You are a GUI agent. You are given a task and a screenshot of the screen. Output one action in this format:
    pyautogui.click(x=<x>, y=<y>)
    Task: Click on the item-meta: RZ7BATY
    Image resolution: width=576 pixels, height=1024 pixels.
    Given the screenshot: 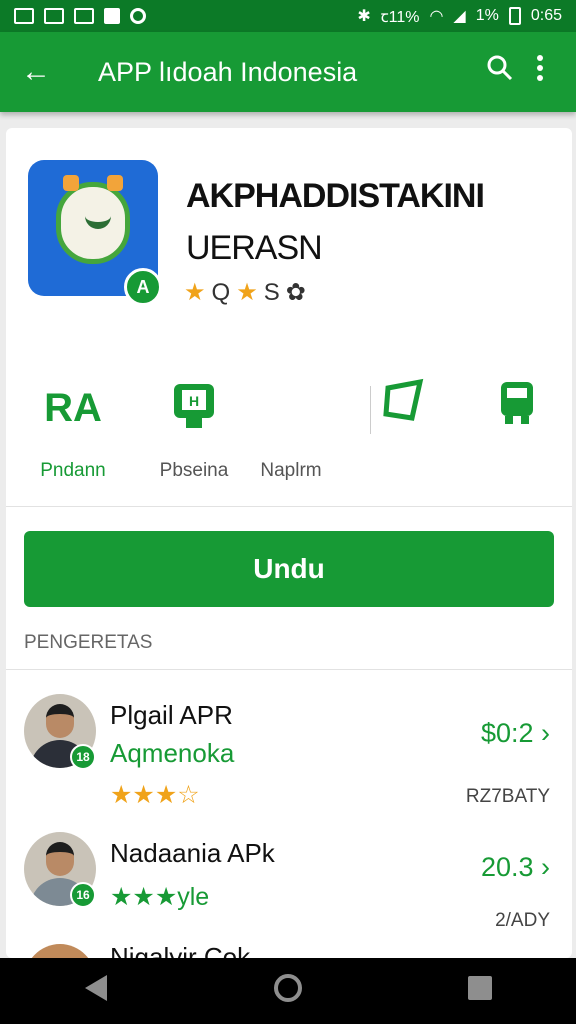 What is the action you would take?
    pyautogui.click(x=507, y=796)
    